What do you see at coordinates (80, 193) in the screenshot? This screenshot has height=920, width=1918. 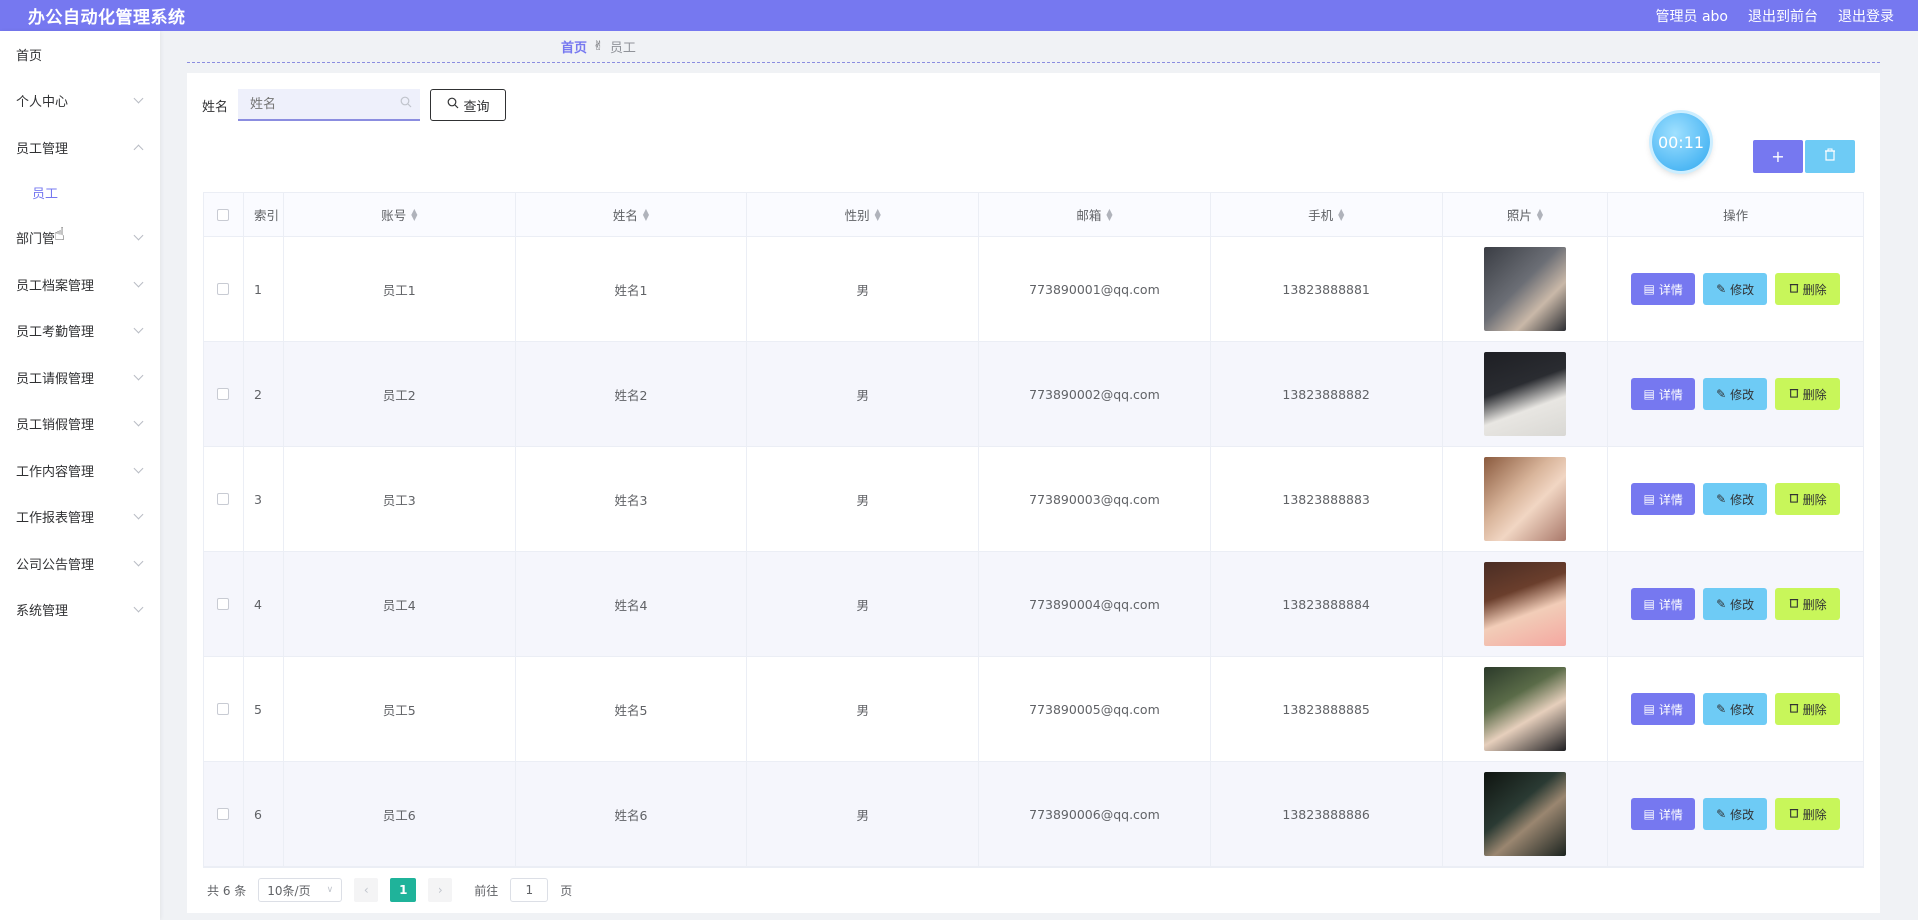 I see `sidebar-subitem-employee: 员工` at bounding box center [80, 193].